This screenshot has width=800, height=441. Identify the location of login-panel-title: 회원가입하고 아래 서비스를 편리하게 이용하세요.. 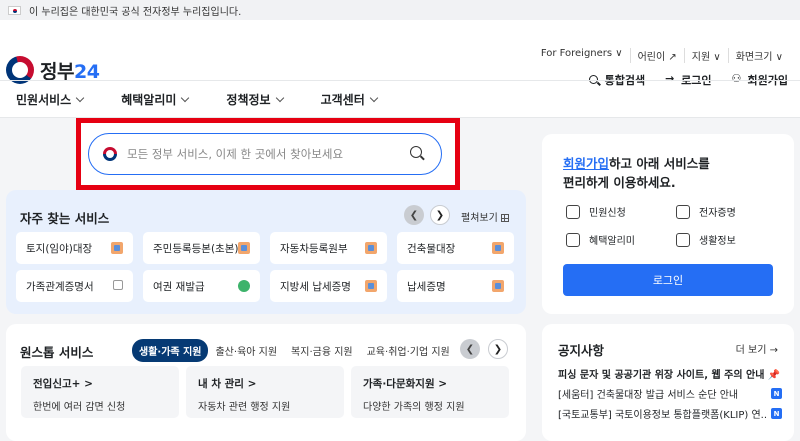
(636, 173).